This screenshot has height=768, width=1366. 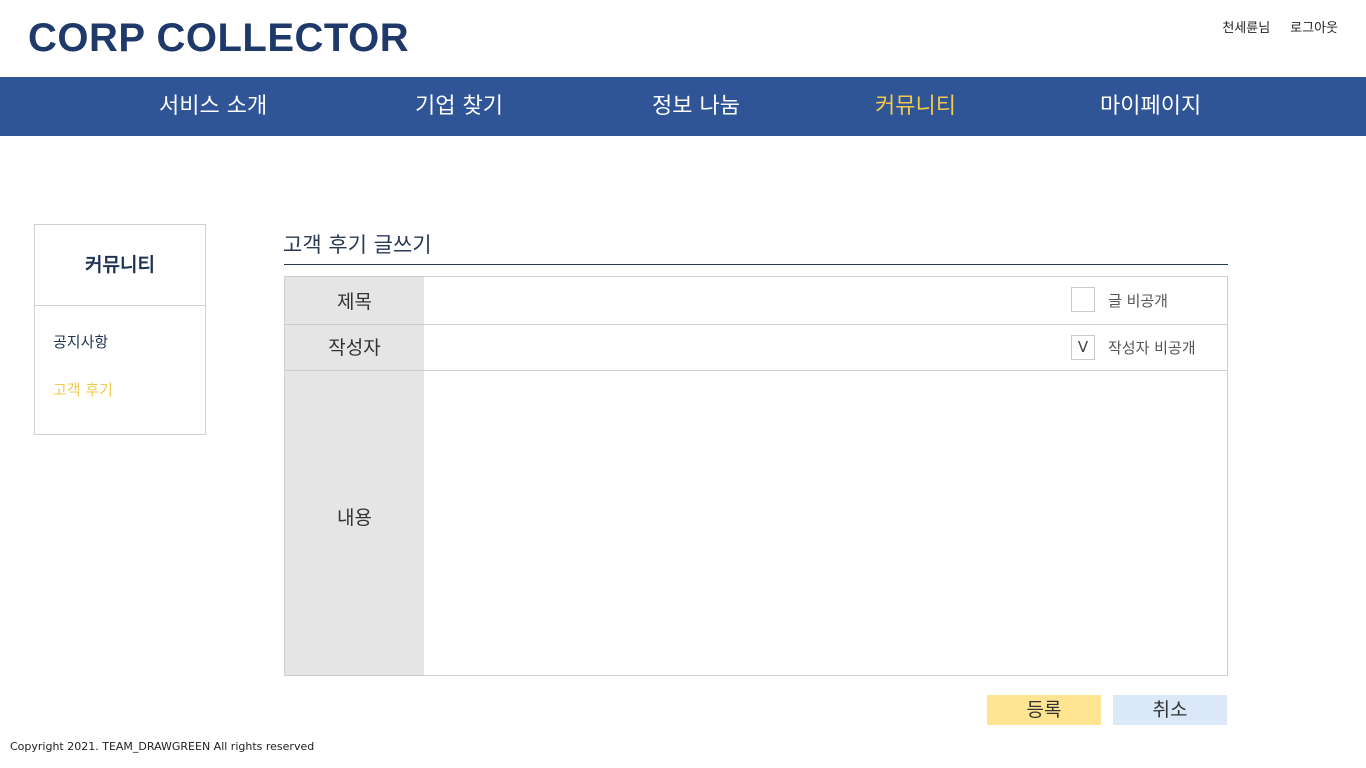 What do you see at coordinates (357, 245) in the screenshot?
I see `page-title: 고객 후기 글쓰기` at bounding box center [357, 245].